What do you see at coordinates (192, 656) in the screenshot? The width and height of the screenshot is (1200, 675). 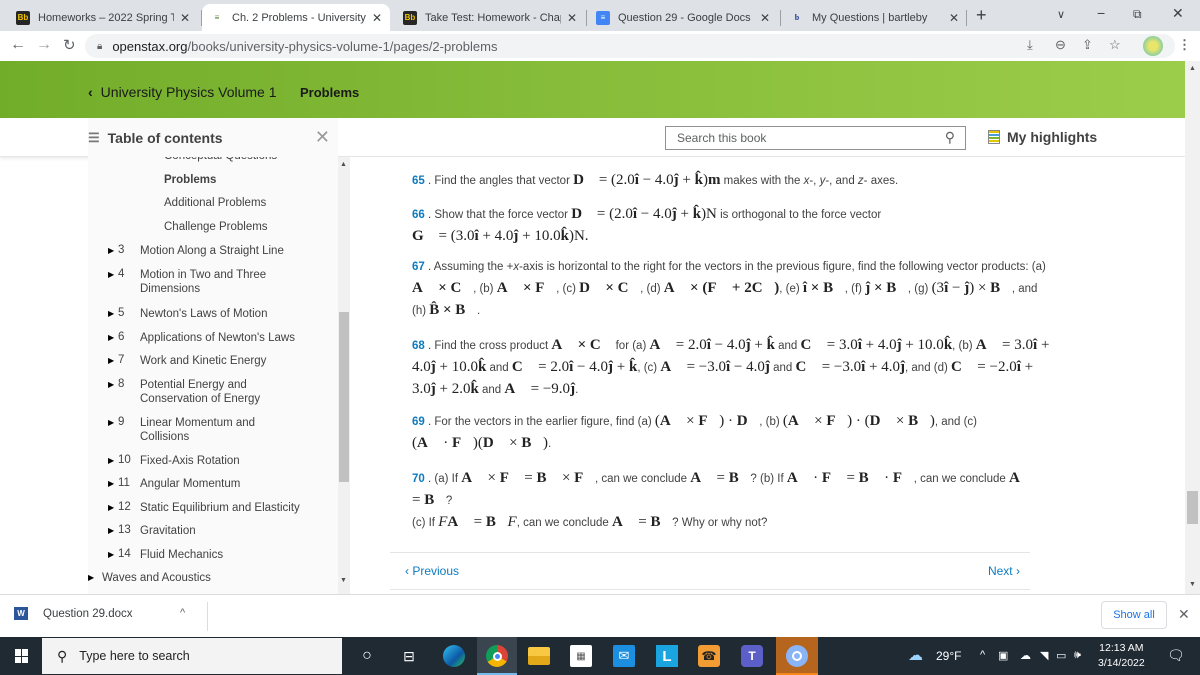 I see `taskbar-search-input: ⚲ Type here to search` at bounding box center [192, 656].